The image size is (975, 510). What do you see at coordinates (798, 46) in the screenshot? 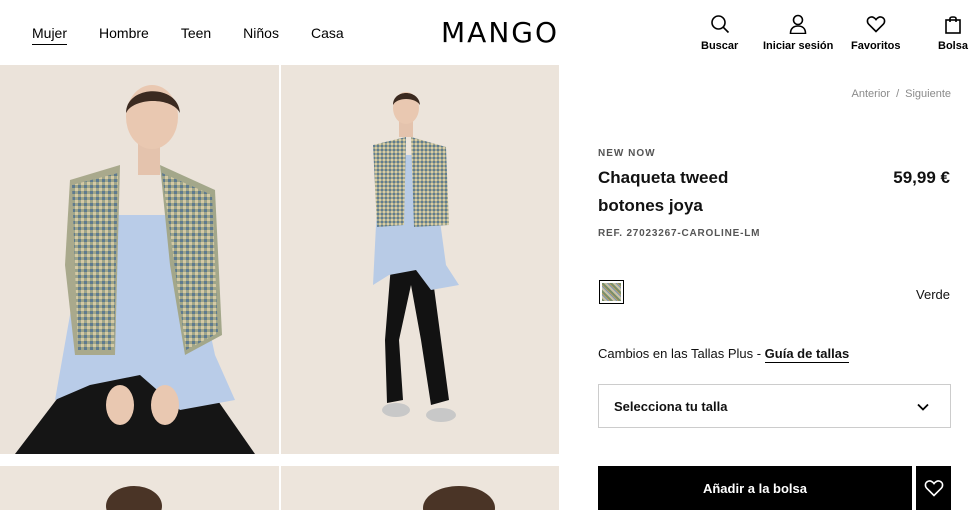
I see `login-label: Iniciar sesión` at bounding box center [798, 46].